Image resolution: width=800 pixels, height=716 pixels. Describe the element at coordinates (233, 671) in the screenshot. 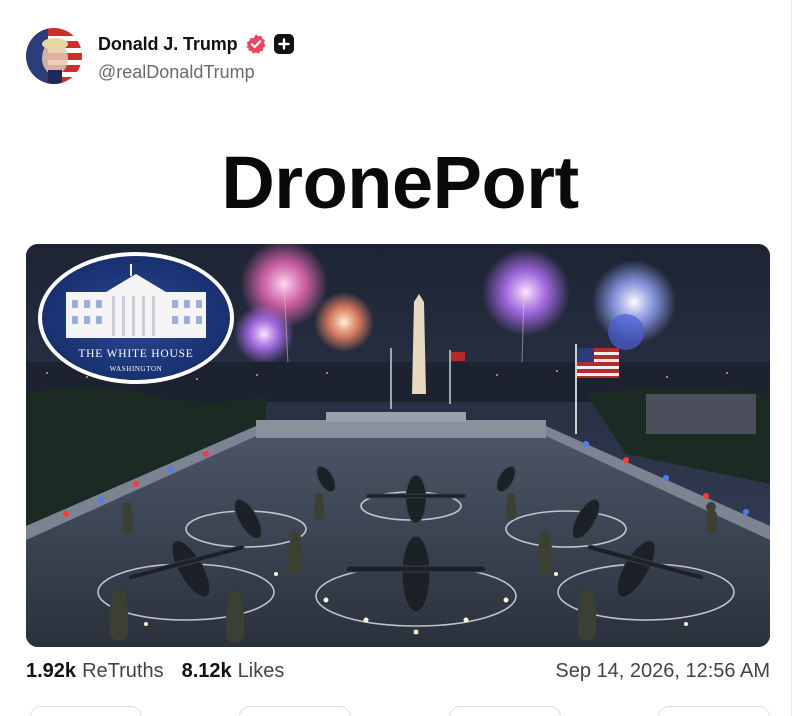

I see `likes-stat: 8.12k Likes` at that location.